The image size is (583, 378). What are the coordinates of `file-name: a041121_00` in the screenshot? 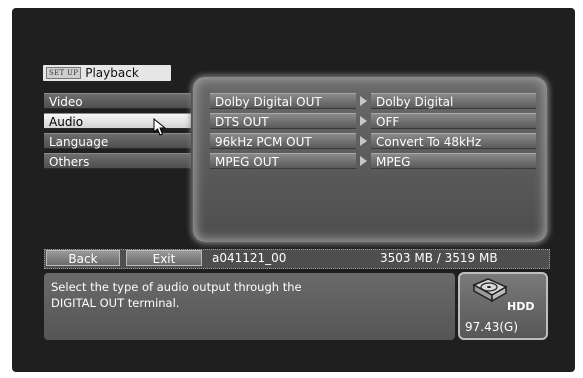 It's located at (249, 258).